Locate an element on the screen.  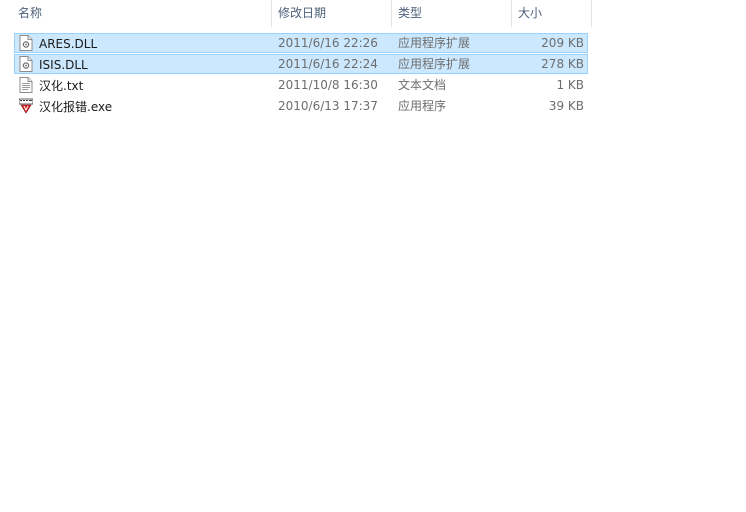
file-date: 2011/6/16 22:24 is located at coordinates (328, 64).